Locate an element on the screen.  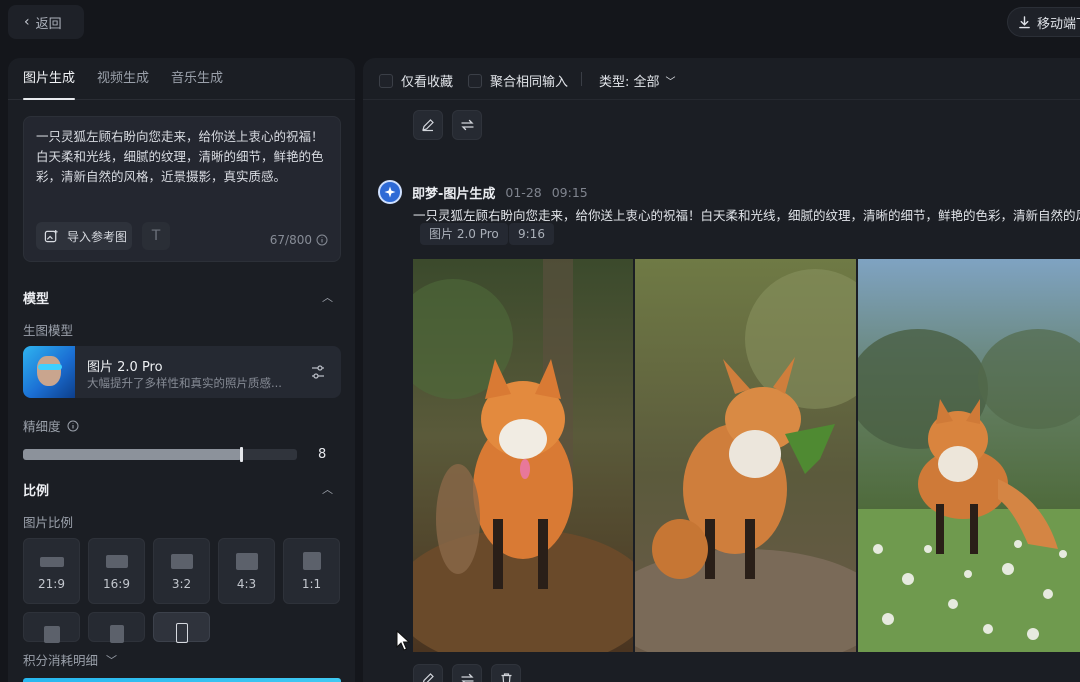
ratio-label: 16:9 is located at coordinates (116, 584).